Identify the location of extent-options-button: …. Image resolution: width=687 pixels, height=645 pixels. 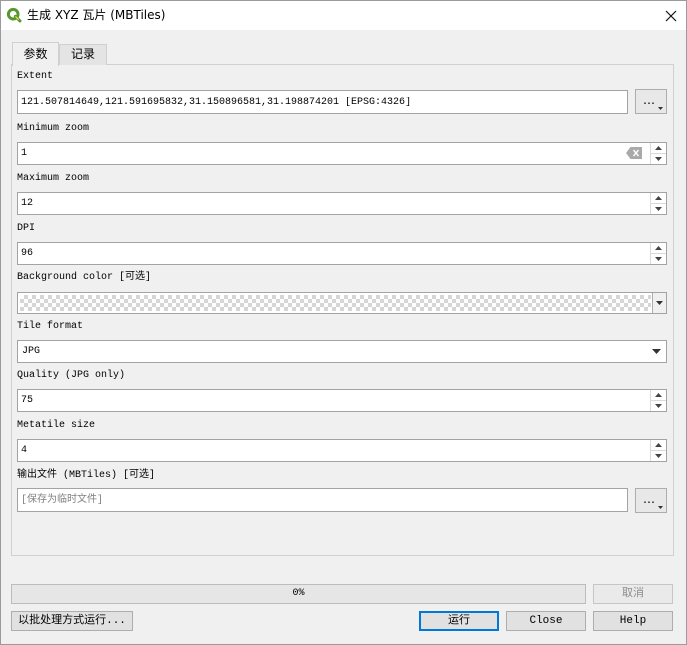
(651, 101).